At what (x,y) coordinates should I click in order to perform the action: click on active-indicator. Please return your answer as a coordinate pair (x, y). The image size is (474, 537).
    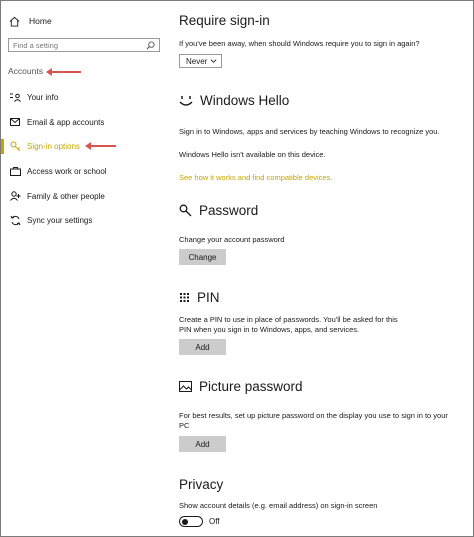
    Looking at the image, I should click on (2, 147).